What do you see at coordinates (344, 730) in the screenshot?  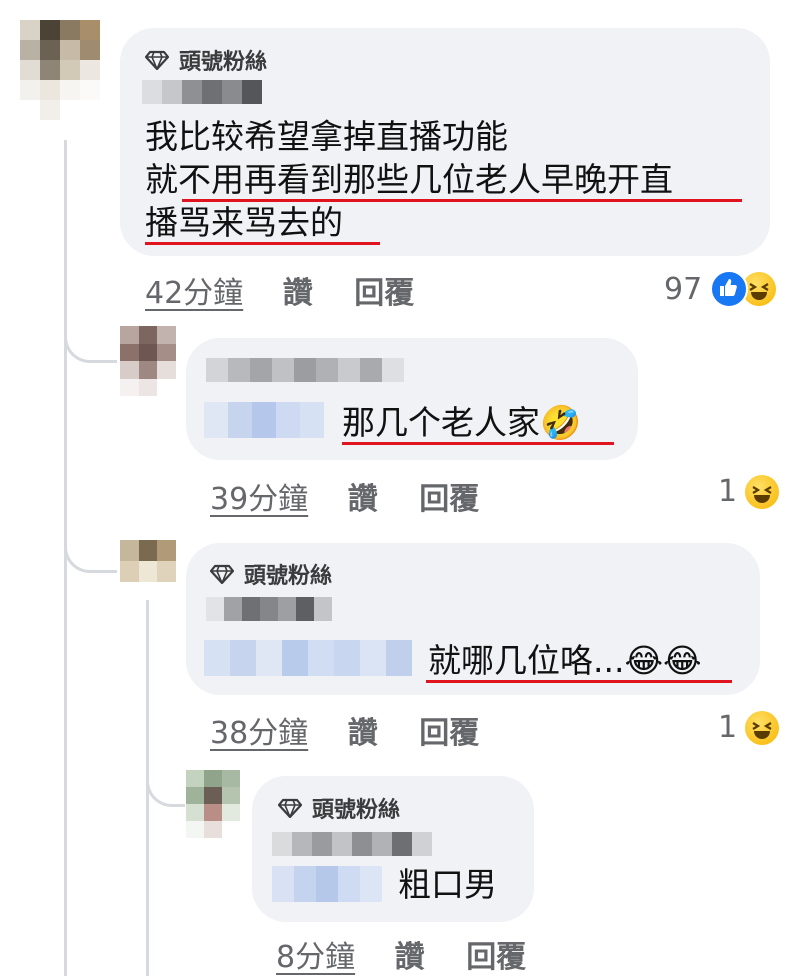 I see `comment-meta: 38分鐘 讚 回覆` at bounding box center [344, 730].